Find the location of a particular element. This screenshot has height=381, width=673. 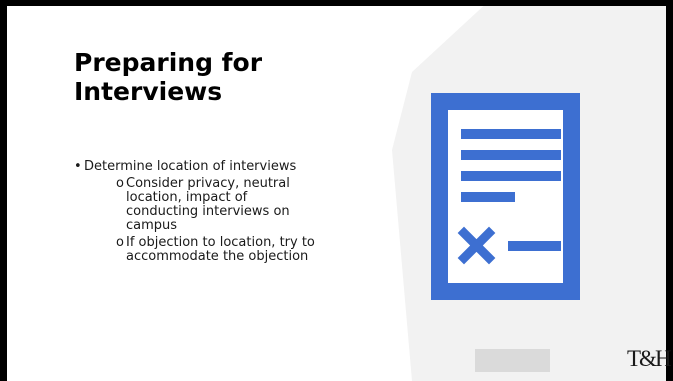

document-with-x-icon is located at coordinates (505, 196).